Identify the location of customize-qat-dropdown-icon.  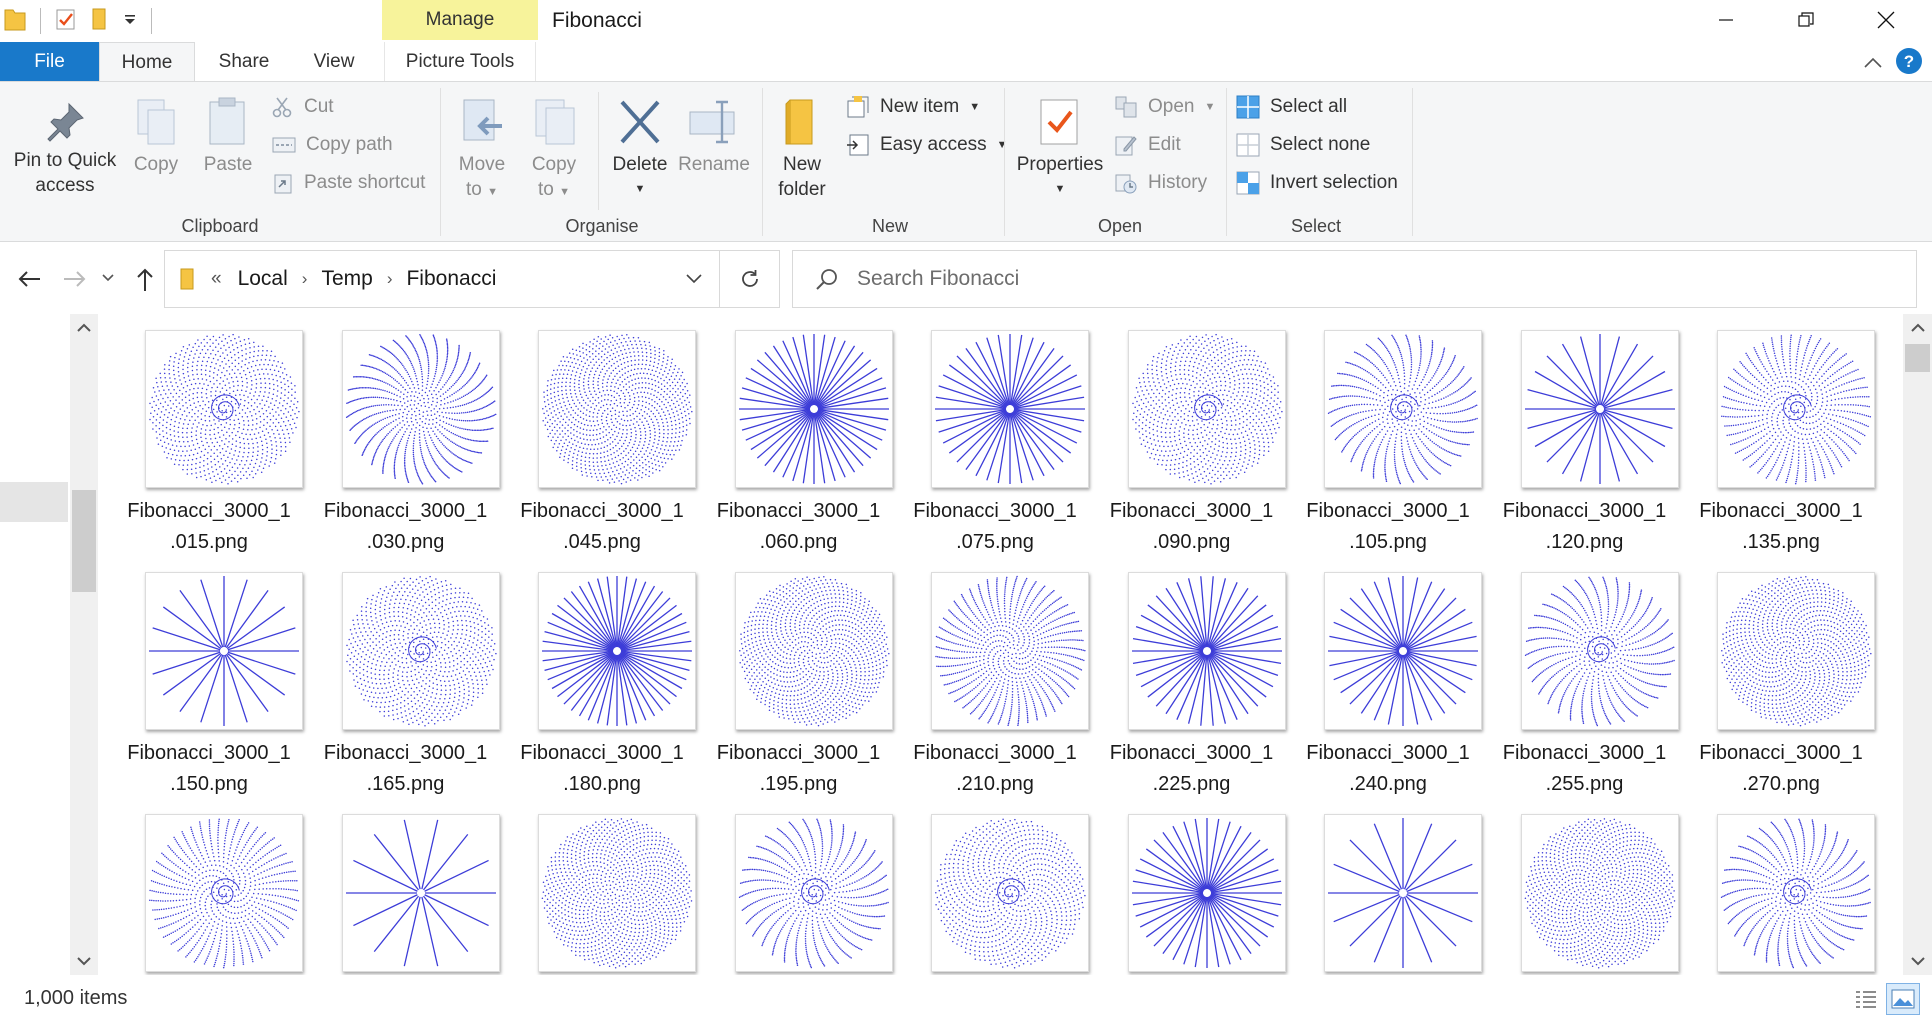
(130, 21).